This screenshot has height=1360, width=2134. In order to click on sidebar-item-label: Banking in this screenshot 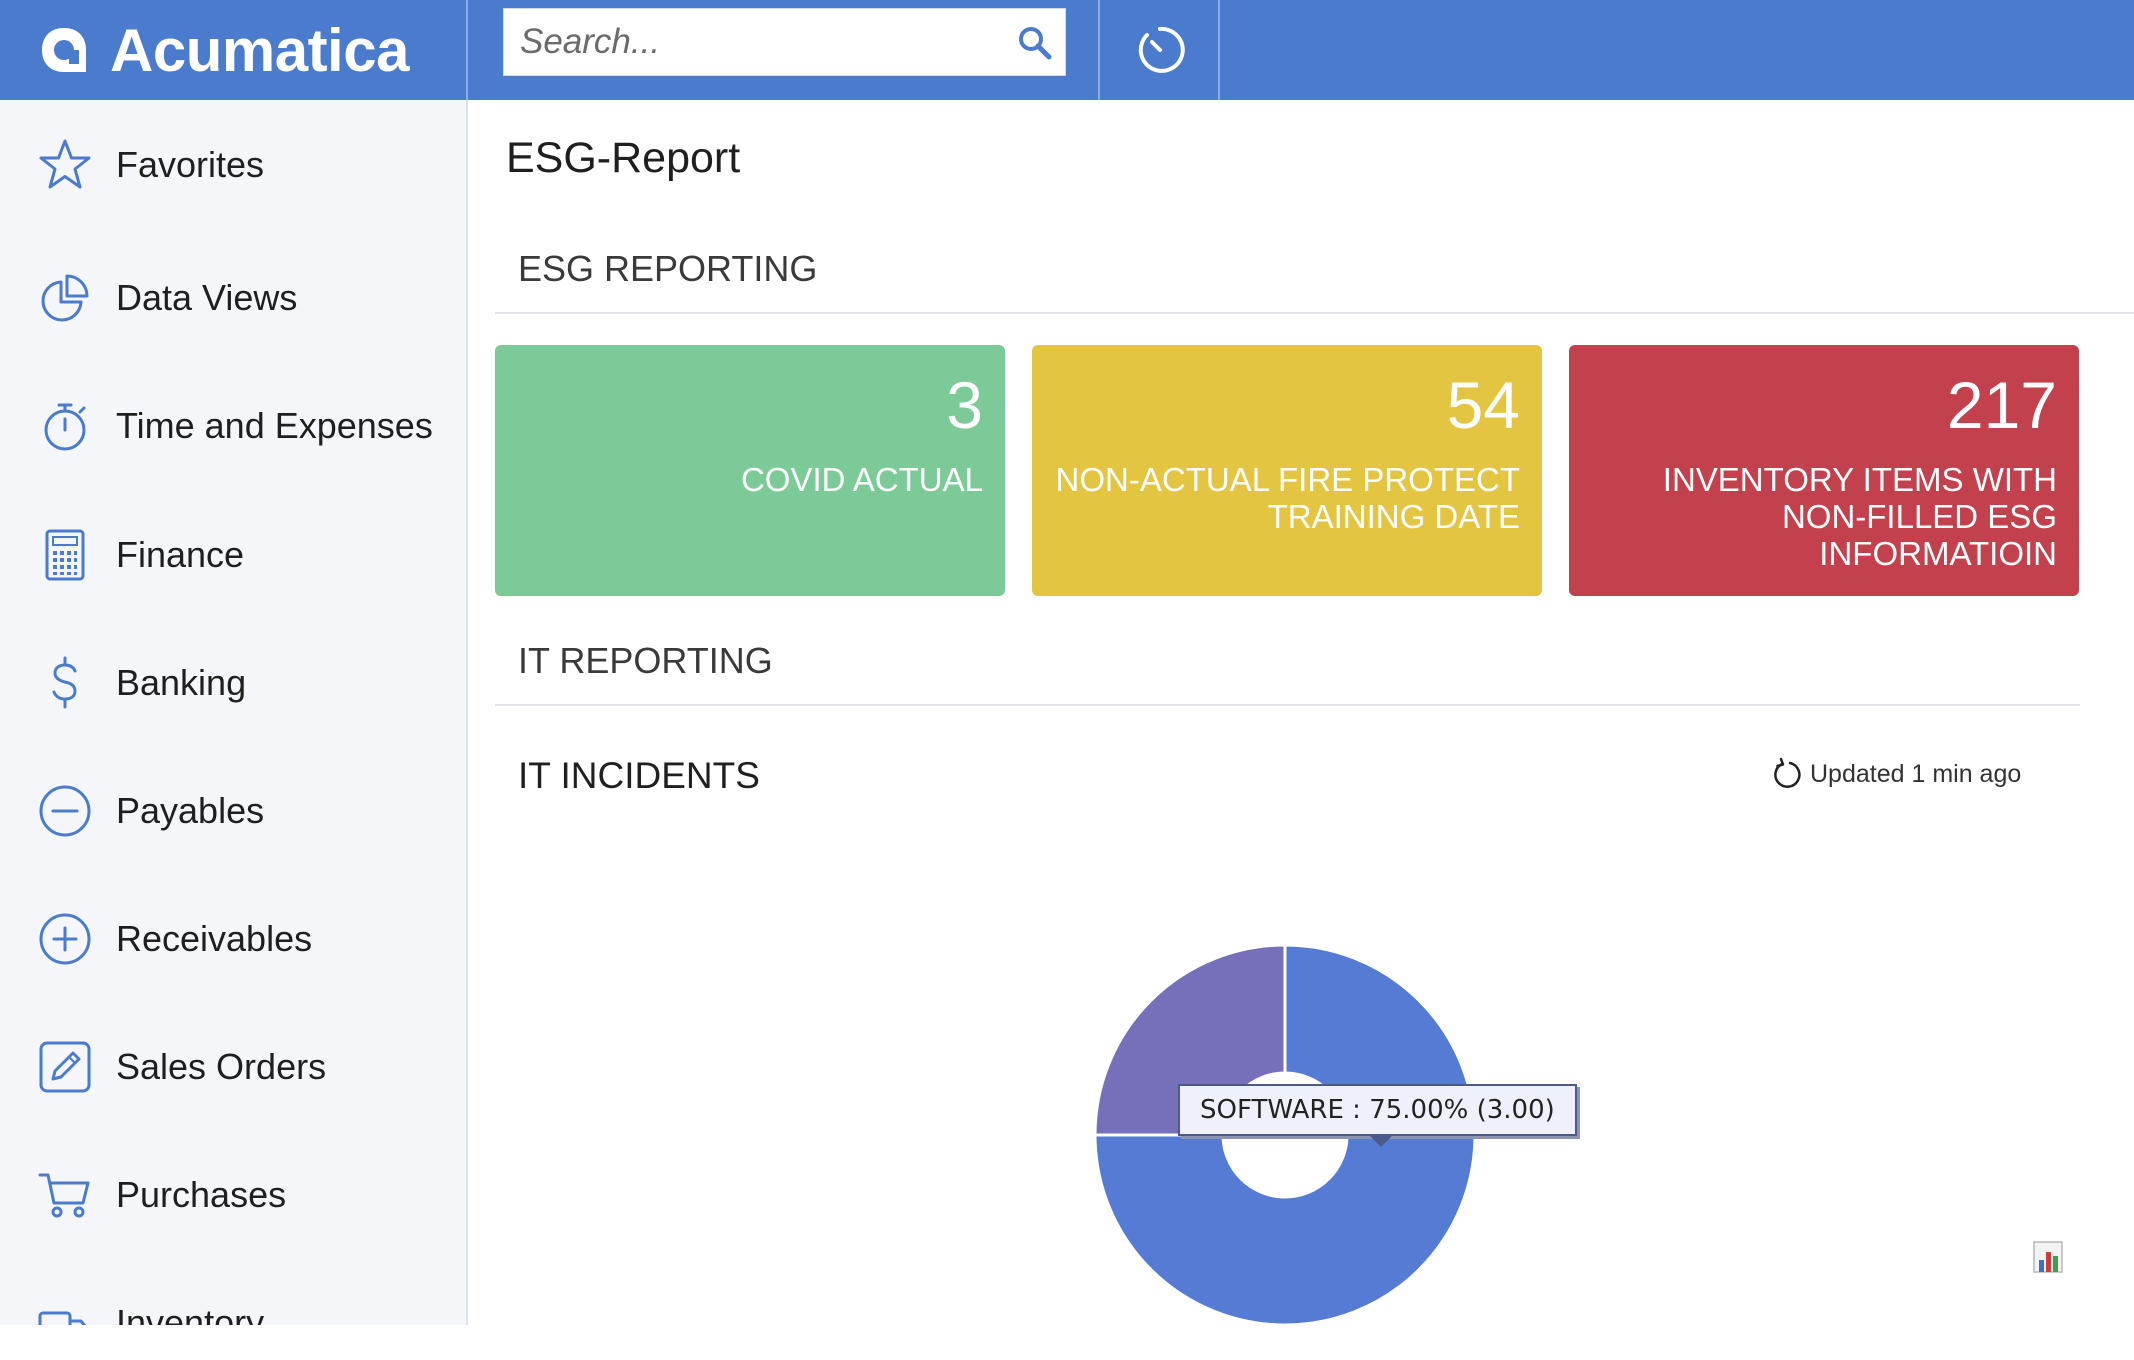, I will do `click(181, 682)`.